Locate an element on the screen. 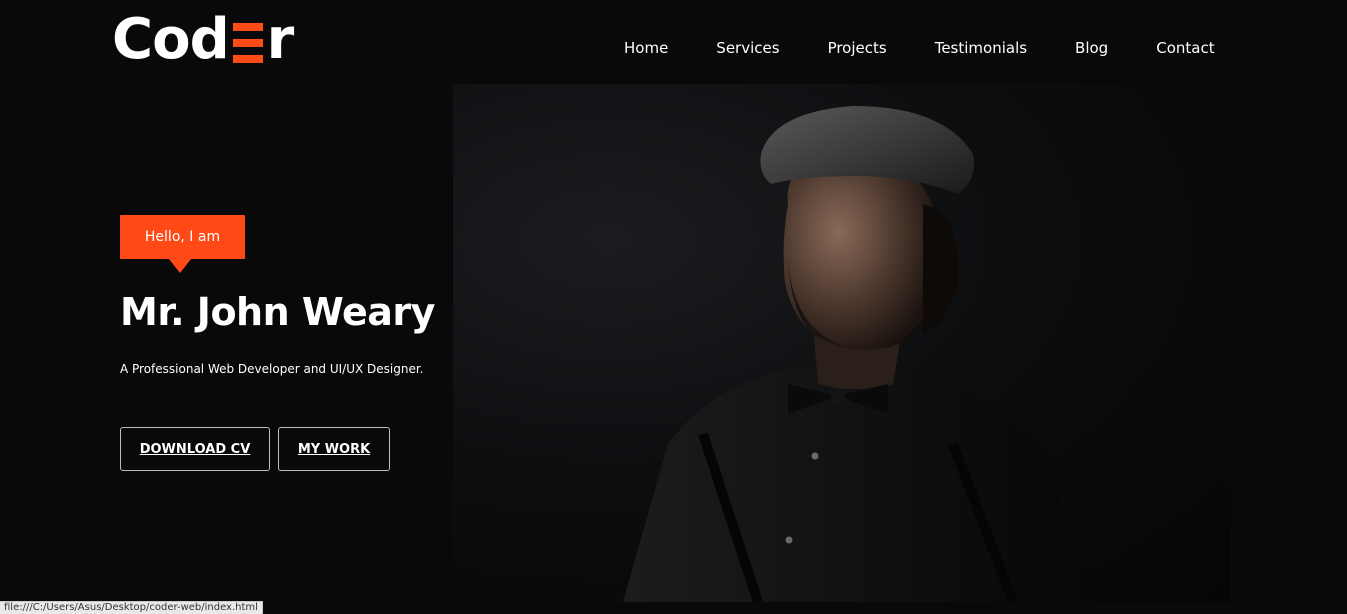 The width and height of the screenshot is (1347, 614). download-cv-button: DOWNLOAD CV is located at coordinates (195, 449).